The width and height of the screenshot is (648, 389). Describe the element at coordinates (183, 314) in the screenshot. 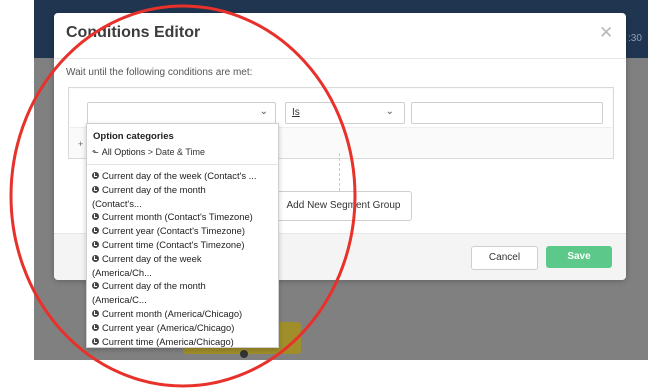

I see `list-item: Current month (America/Chicago)` at that location.